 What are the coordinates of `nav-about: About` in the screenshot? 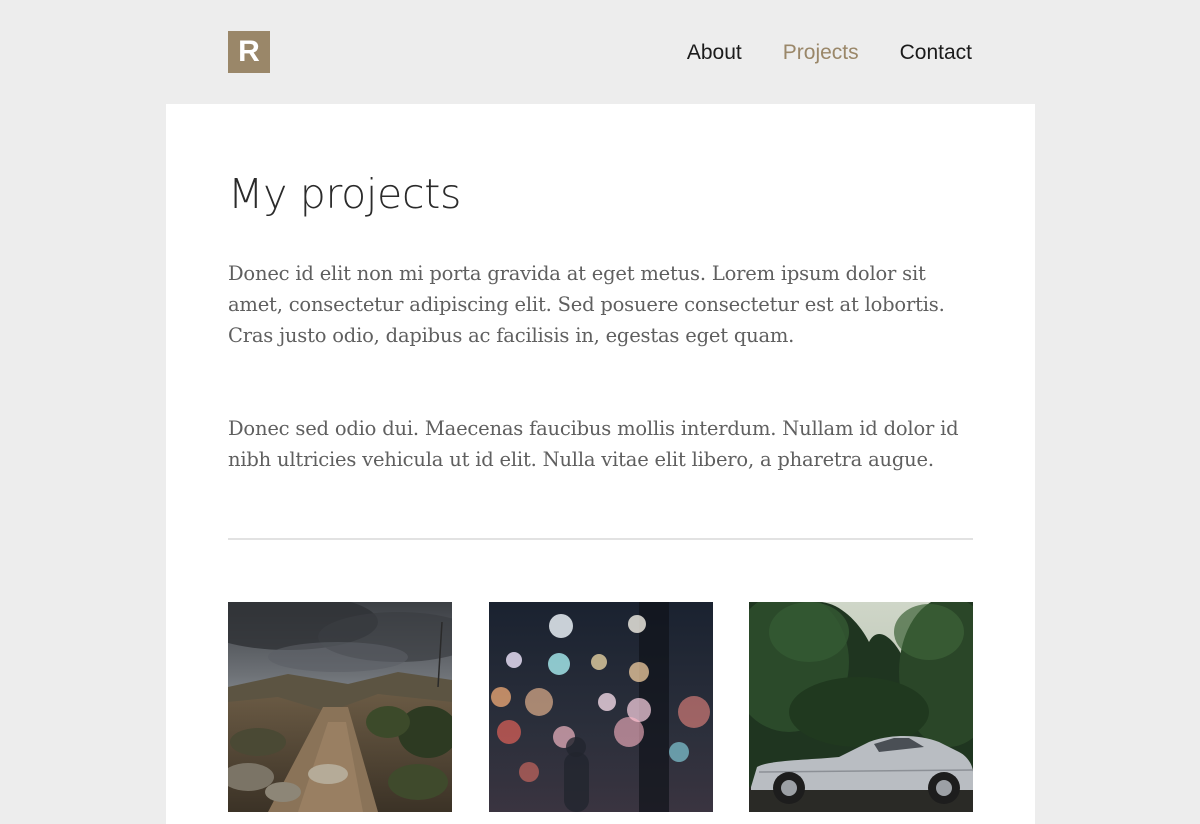 It's located at (714, 53).